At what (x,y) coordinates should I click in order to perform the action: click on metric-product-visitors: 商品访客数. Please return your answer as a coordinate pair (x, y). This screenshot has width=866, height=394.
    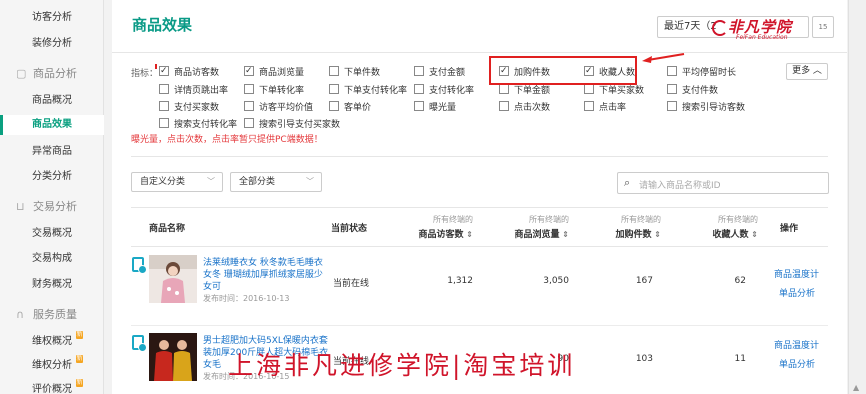
    Looking at the image, I should click on (189, 72).